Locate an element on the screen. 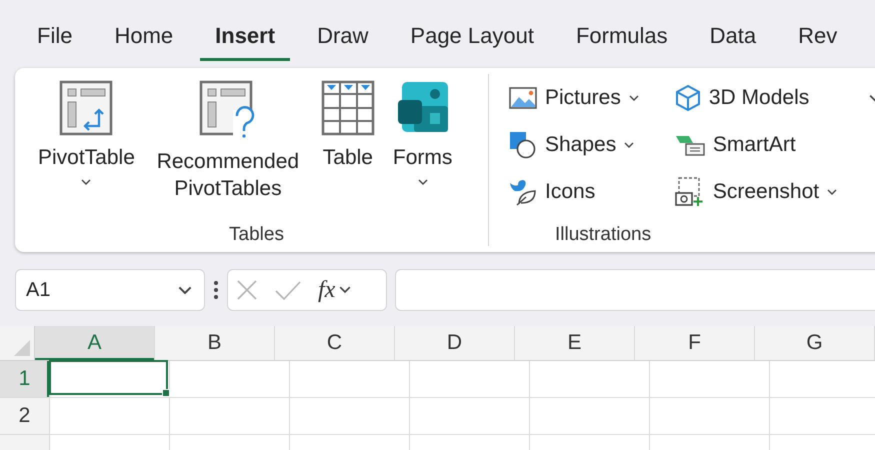 Image resolution: width=875 pixels, height=450 pixels. ribbon-tab: Insert is located at coordinates (245, 42).